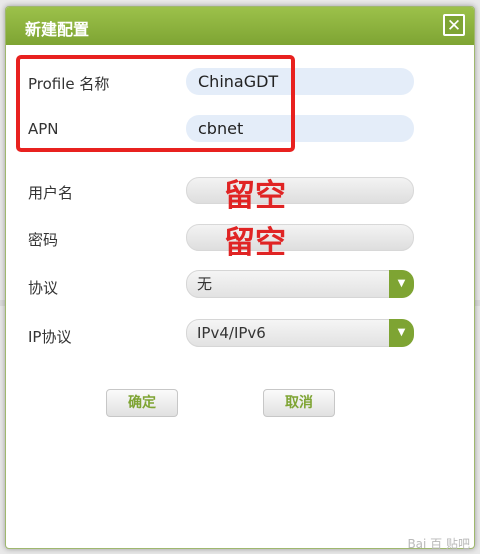  I want to click on close-button: ✕, so click(454, 25).